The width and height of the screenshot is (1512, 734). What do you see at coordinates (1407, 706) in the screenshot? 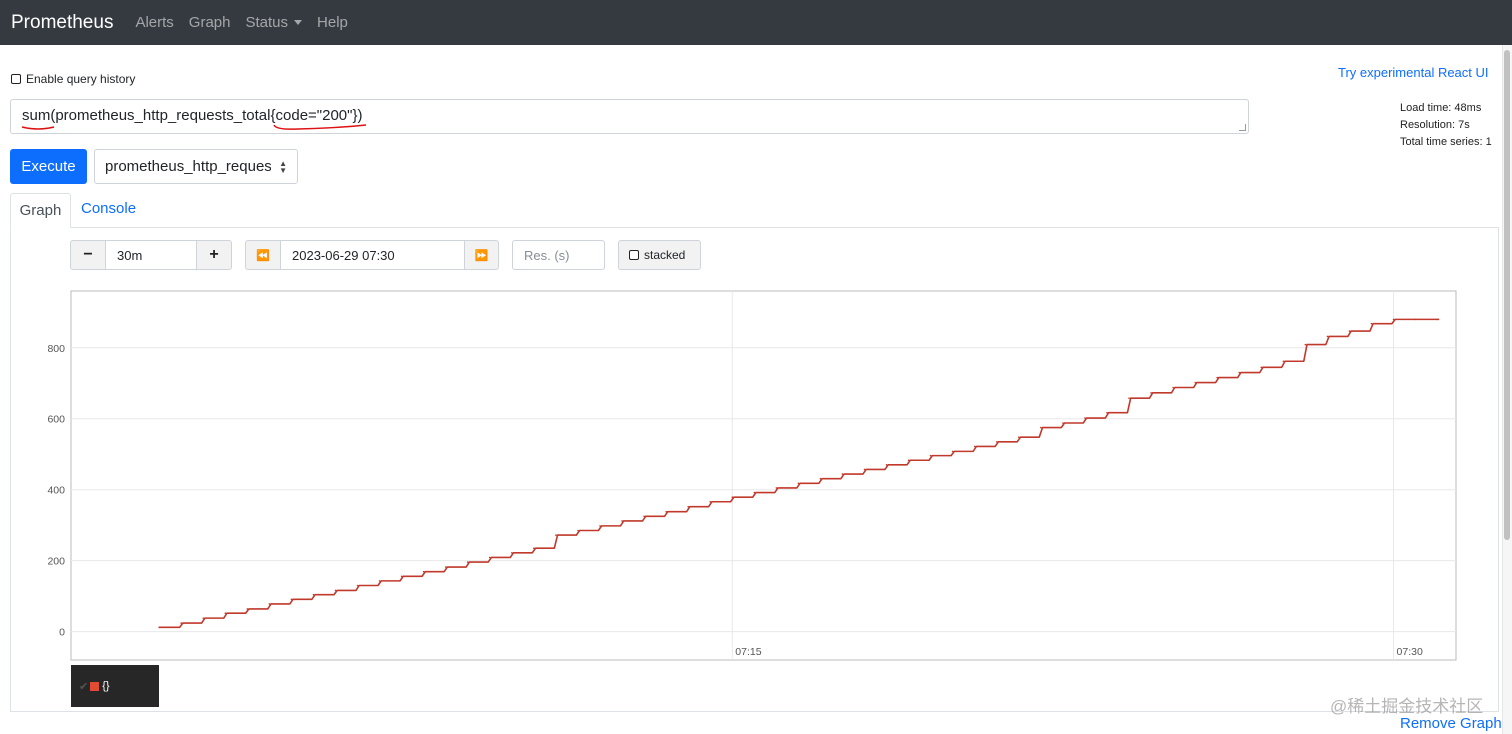
I see `watermark: @稀土掘金技术社区` at bounding box center [1407, 706].